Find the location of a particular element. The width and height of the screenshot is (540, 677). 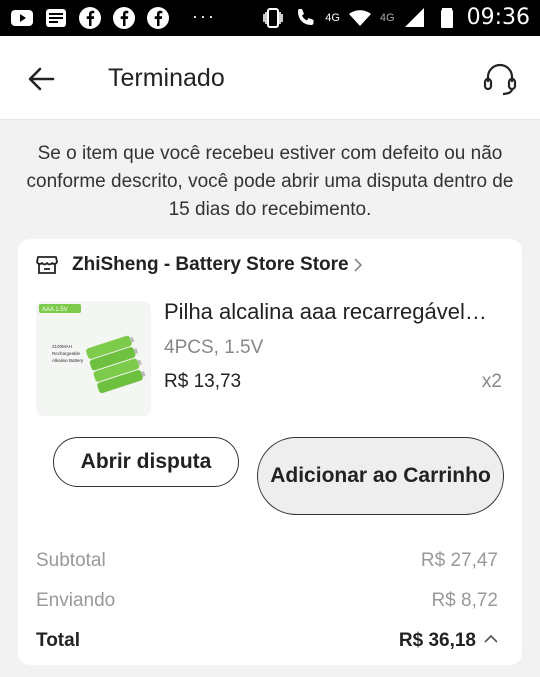

total-value: R$ 36,18 is located at coordinates (437, 640).